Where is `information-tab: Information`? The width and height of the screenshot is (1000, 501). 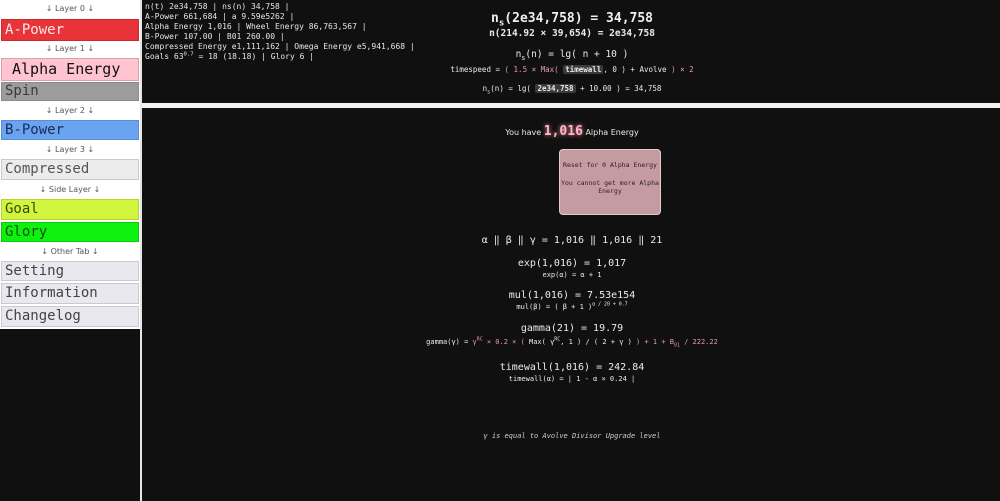 information-tab: Information is located at coordinates (70, 293).